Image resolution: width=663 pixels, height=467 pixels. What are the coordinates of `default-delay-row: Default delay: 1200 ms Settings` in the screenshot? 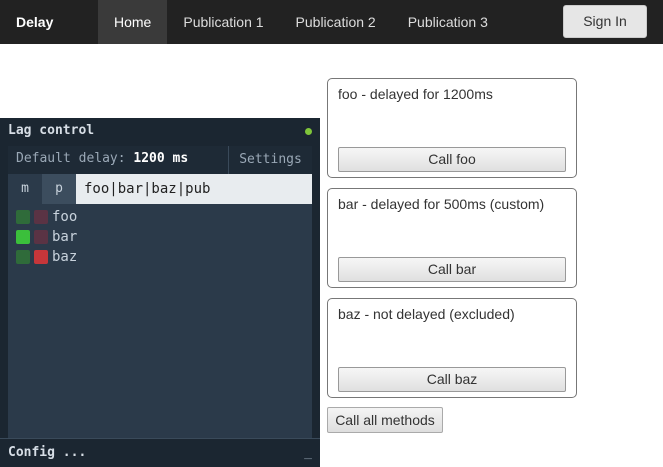 It's located at (160, 160).